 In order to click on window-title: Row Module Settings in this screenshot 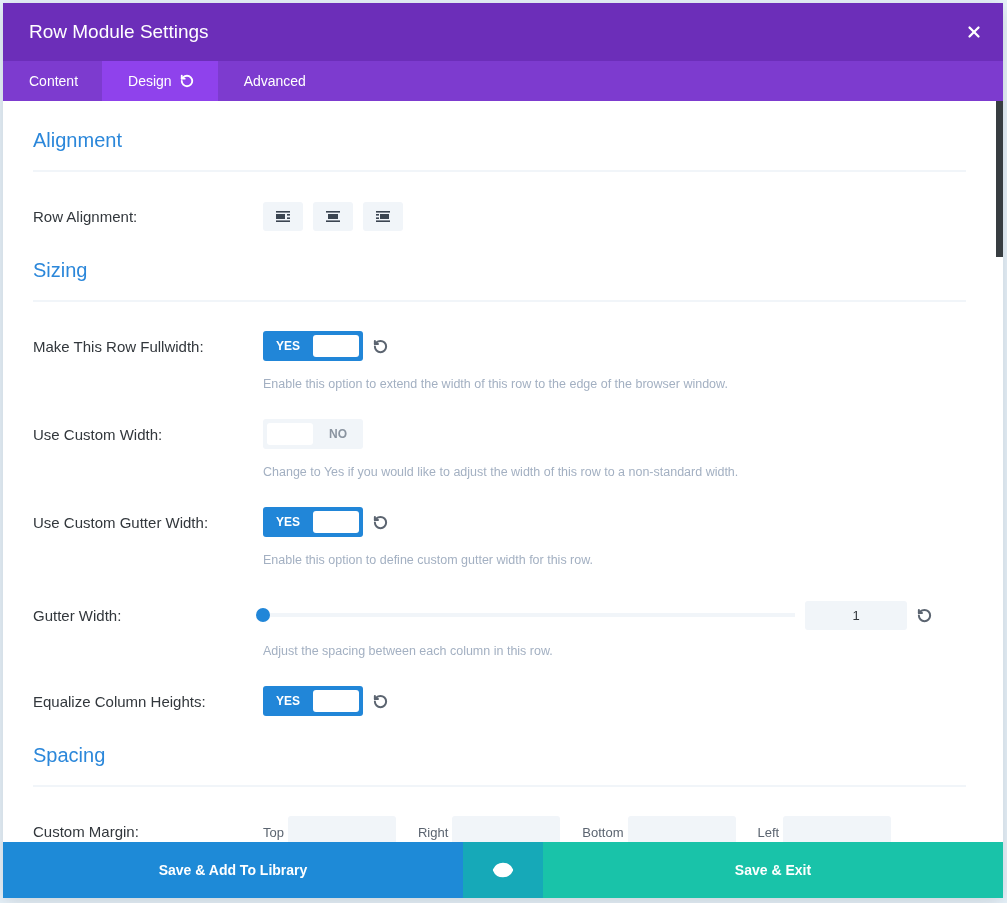, I will do `click(119, 32)`.